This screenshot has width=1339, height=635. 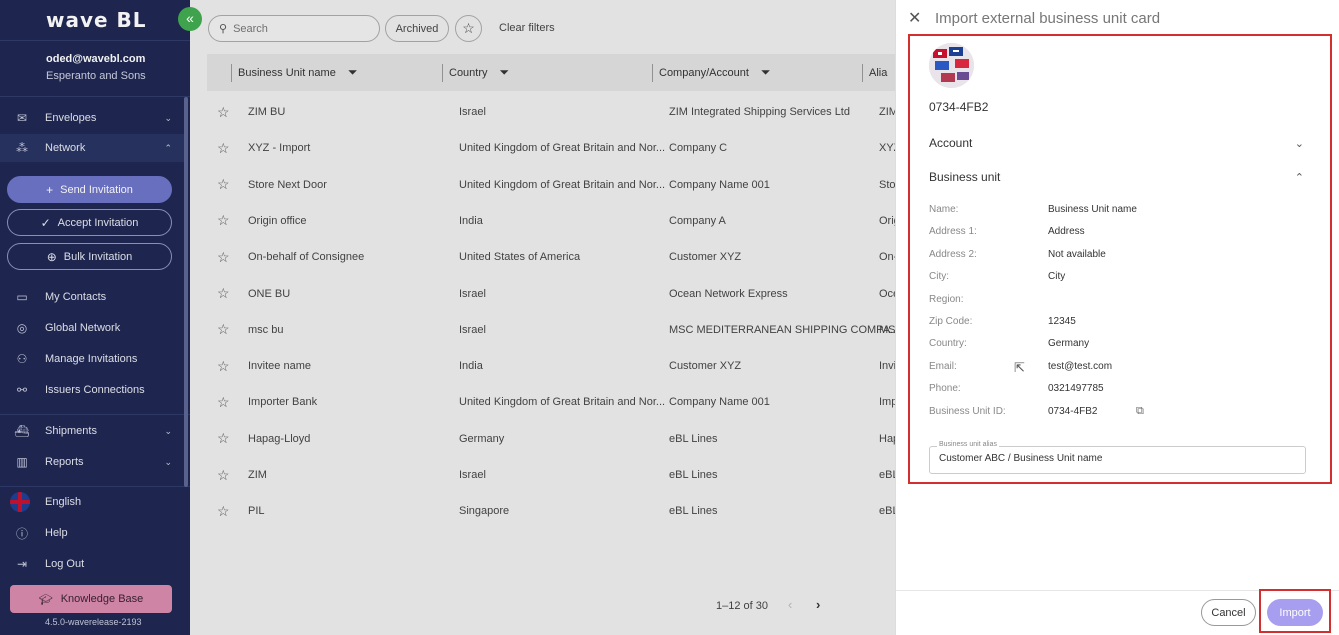 What do you see at coordinates (98, 256) in the screenshot?
I see `button-label: Bulk Invitation` at bounding box center [98, 256].